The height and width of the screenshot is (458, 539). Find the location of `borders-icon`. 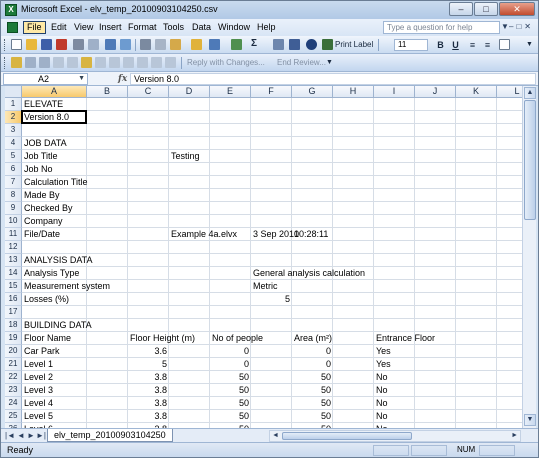

borders-icon is located at coordinates (504, 44).